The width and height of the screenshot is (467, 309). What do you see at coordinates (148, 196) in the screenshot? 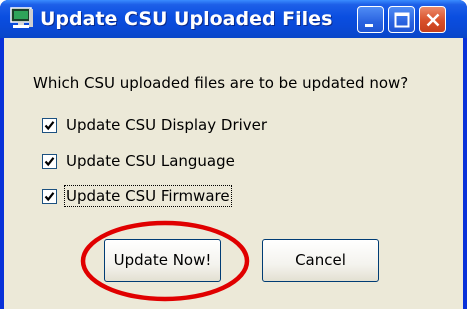
I see `option-label: Update CSU Firmware` at bounding box center [148, 196].